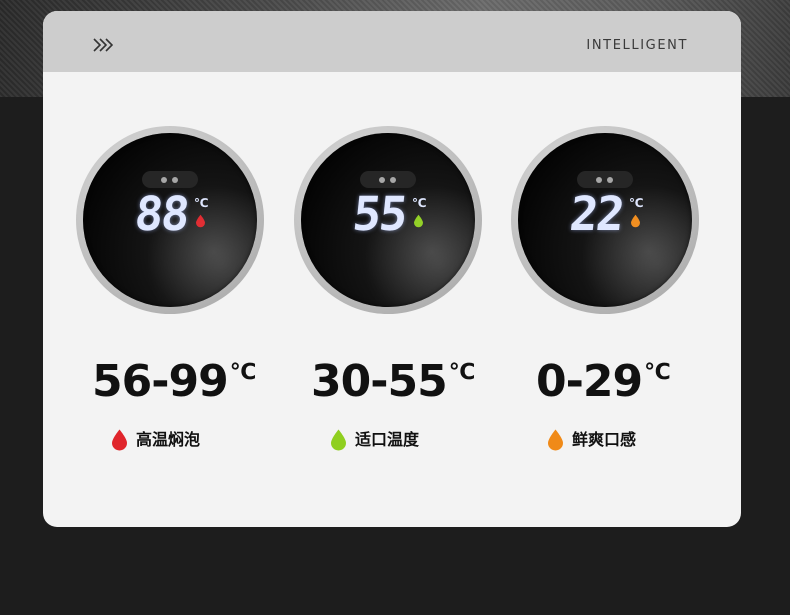  I want to click on dial-mid-temp: 55 ℃, so click(388, 220).